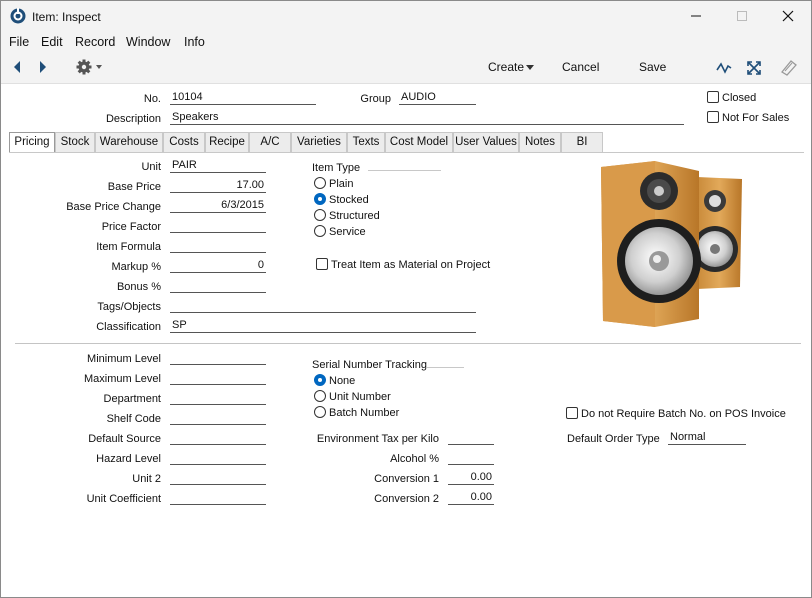  What do you see at coordinates (218, 378) in the screenshot?
I see `maximum-level-field` at bounding box center [218, 378].